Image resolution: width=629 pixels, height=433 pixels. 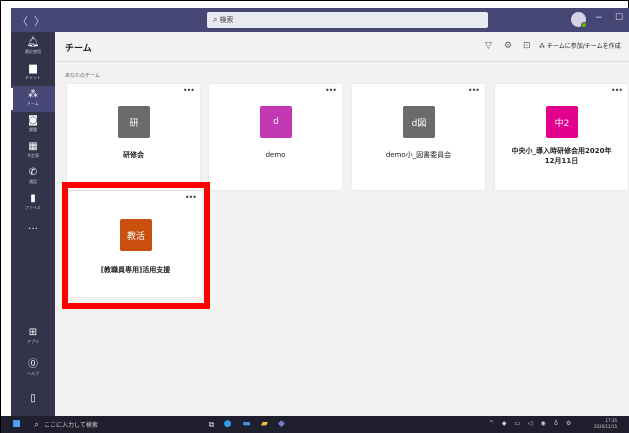 I want to click on forward-arrow-icon: 〉, so click(x=42, y=21).